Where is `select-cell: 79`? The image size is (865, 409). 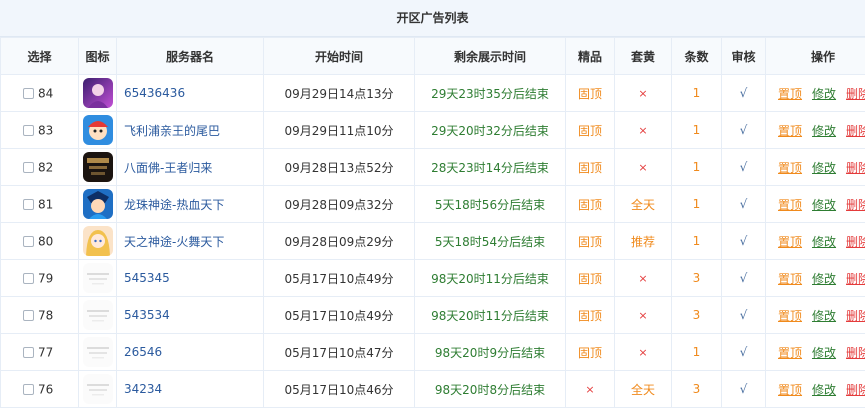 select-cell: 79 is located at coordinates (39, 278).